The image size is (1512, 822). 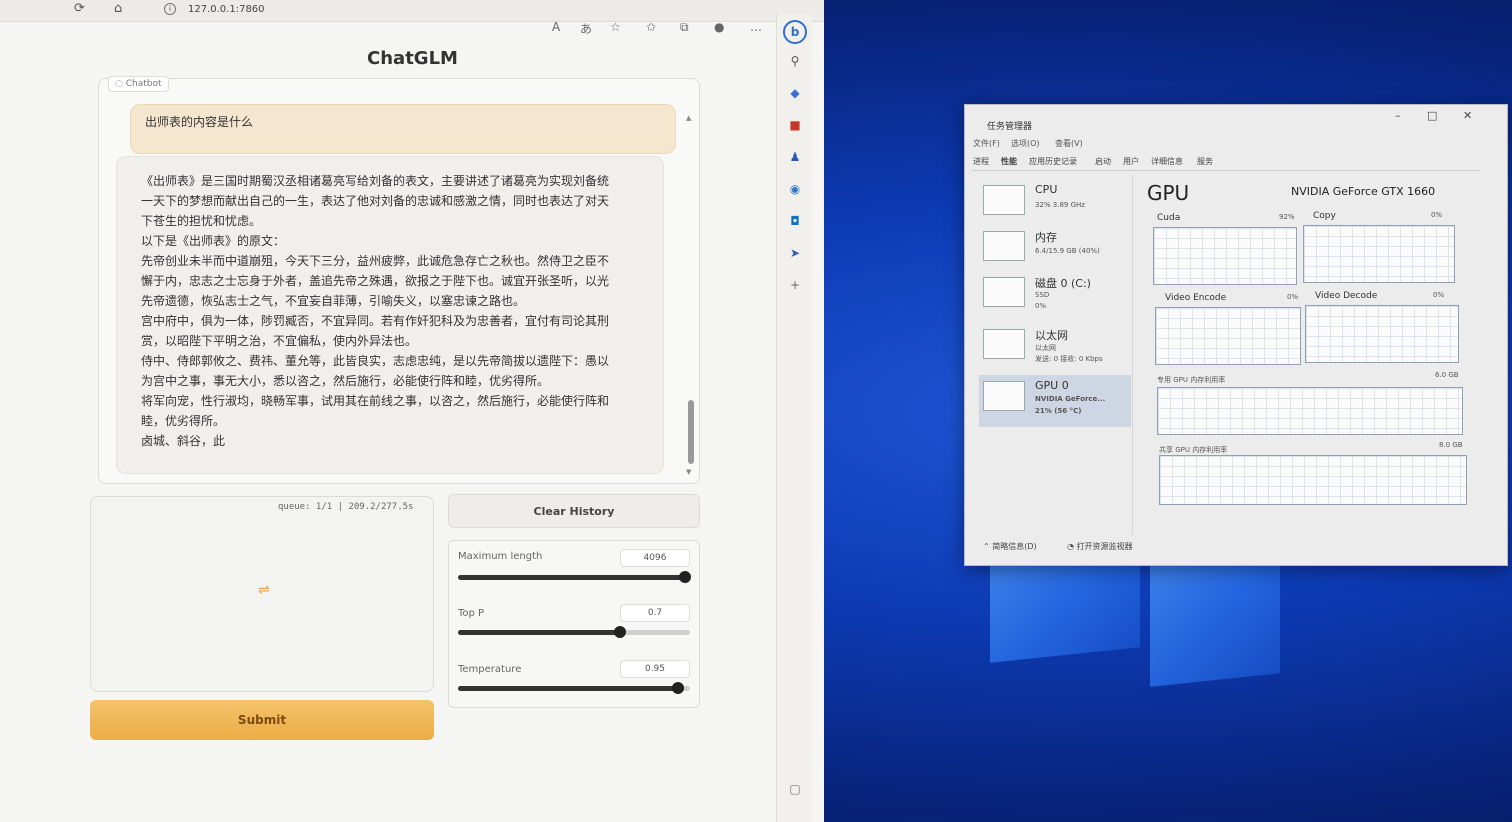 I want to click on tab-performance: 性能, so click(x=1009, y=161).